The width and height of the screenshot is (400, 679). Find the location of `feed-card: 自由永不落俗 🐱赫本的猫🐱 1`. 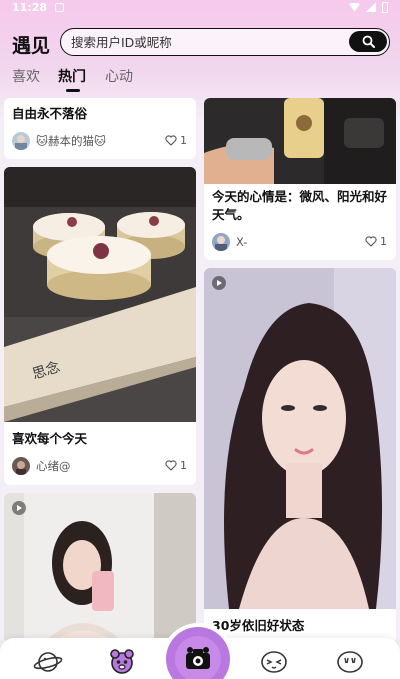

feed-card: 自由永不落俗 🐱赫本的猫🐱 1 is located at coordinates (100, 128).